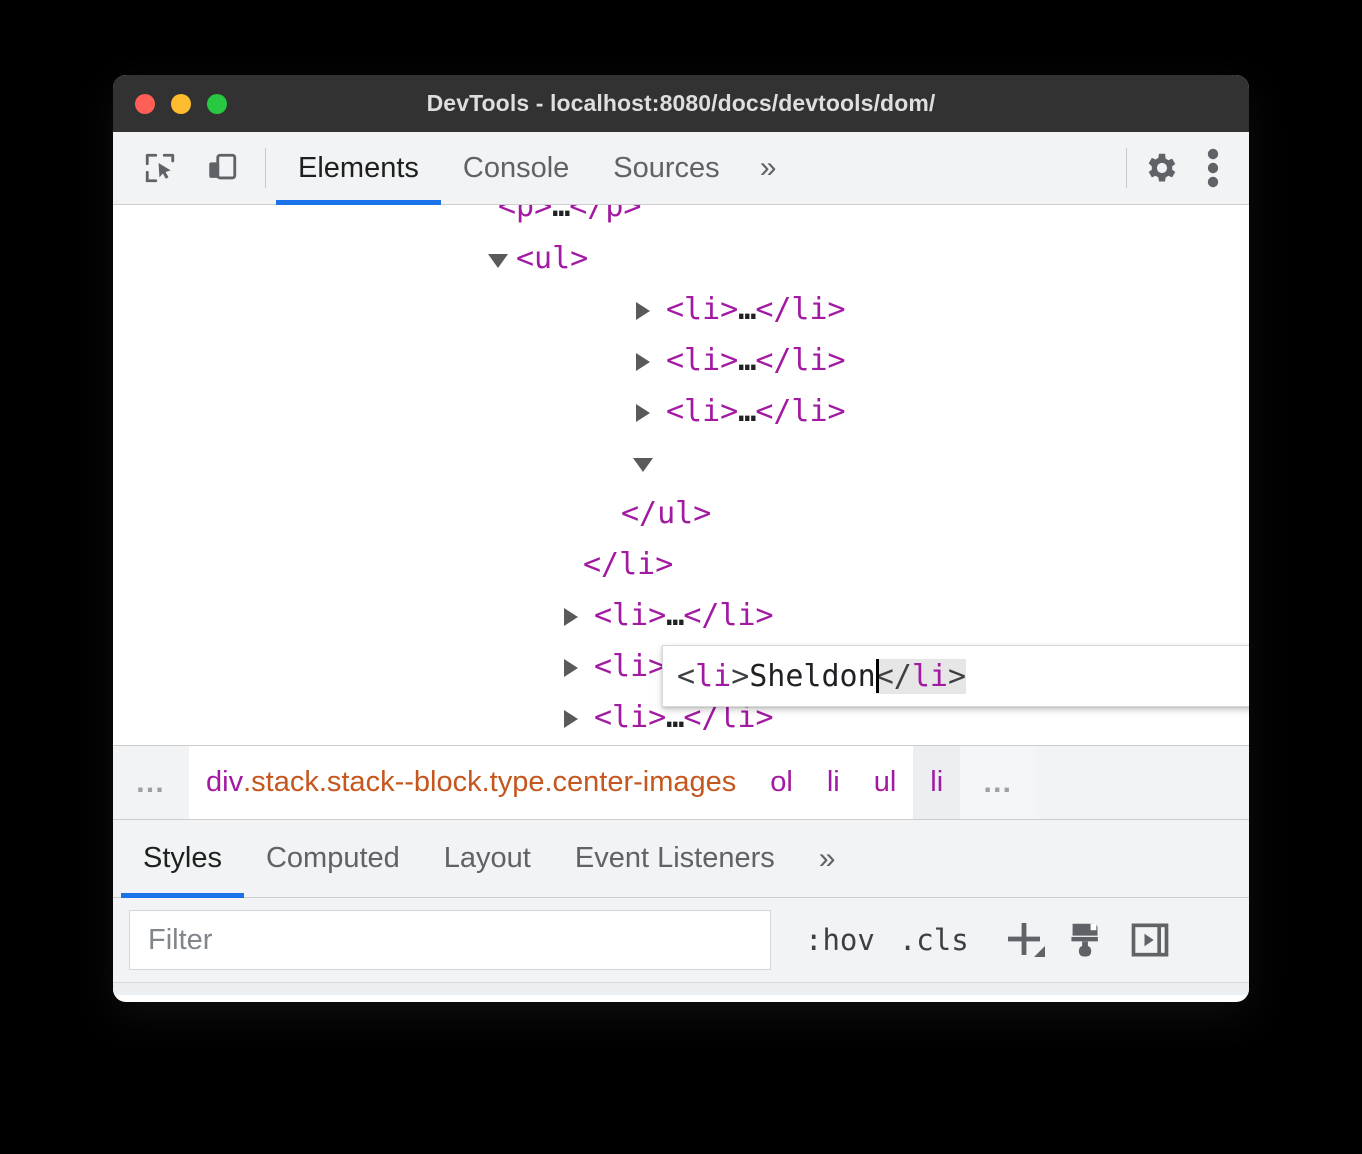 The image size is (1362, 1154). What do you see at coordinates (265, 168) in the screenshot?
I see `toolbar-divider` at bounding box center [265, 168].